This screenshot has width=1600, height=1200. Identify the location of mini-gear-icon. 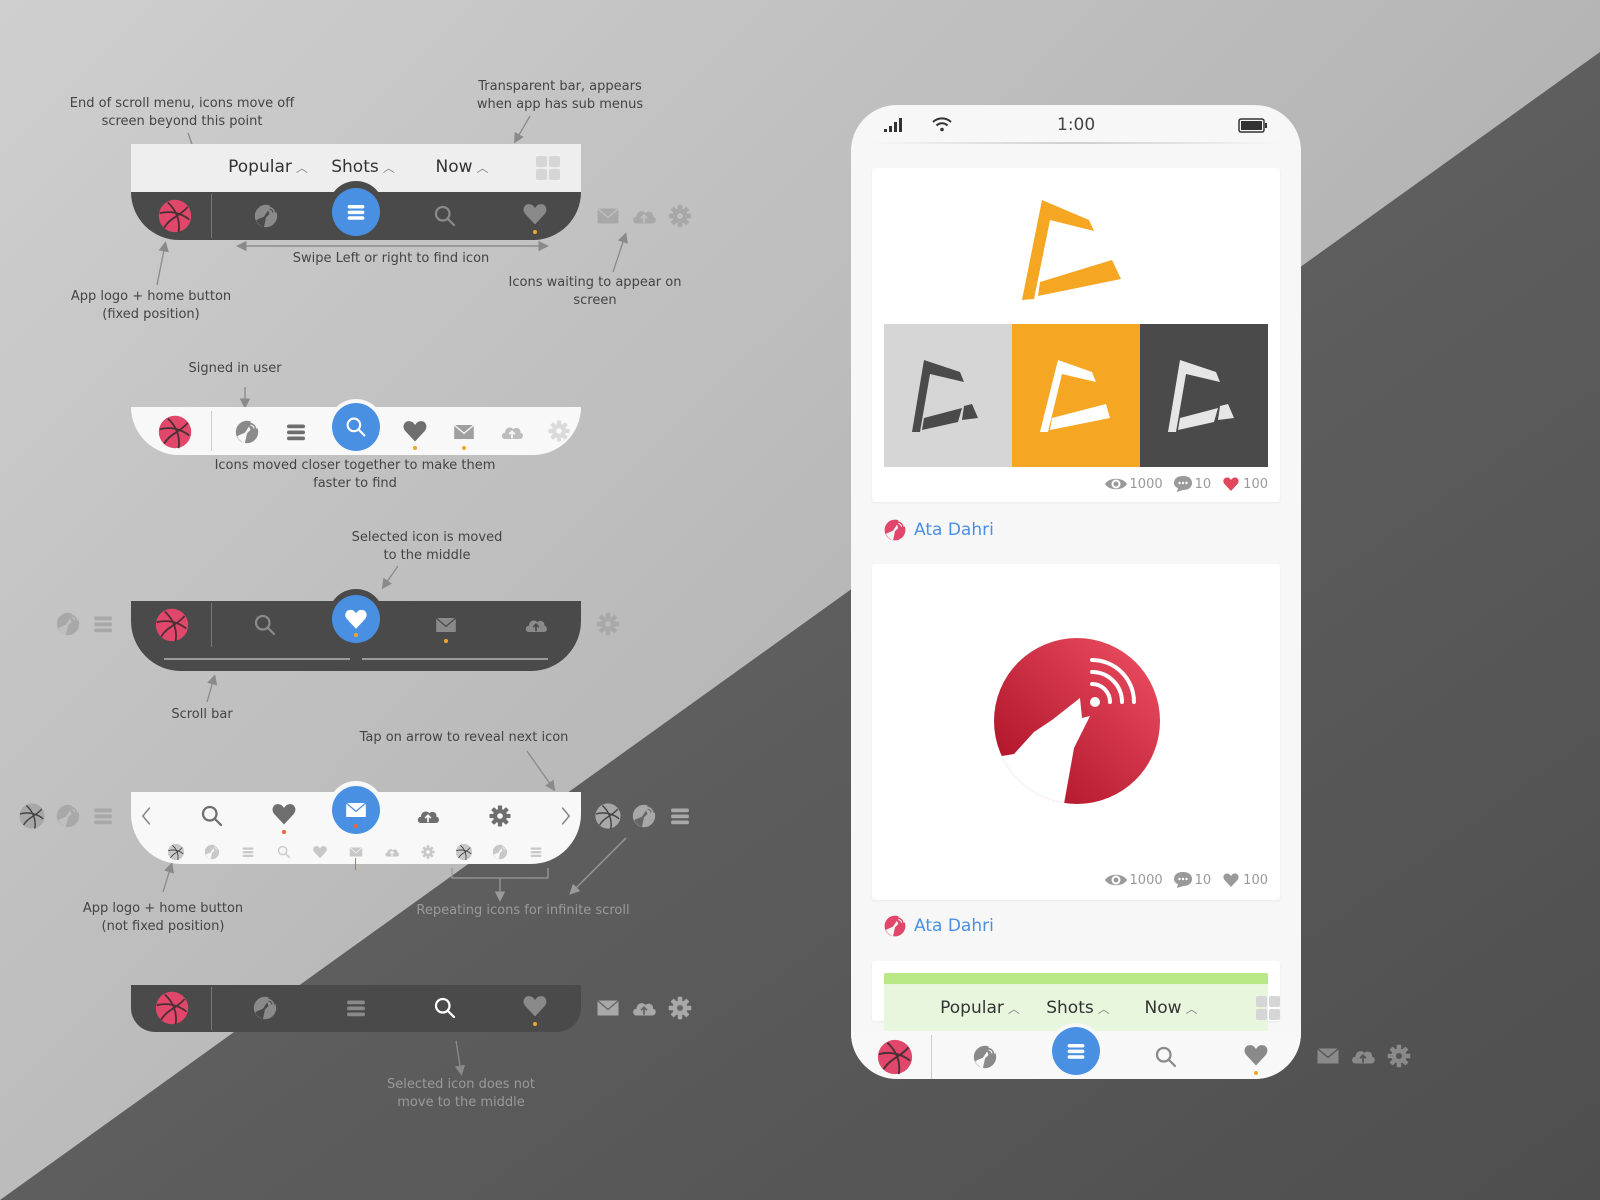
(428, 852).